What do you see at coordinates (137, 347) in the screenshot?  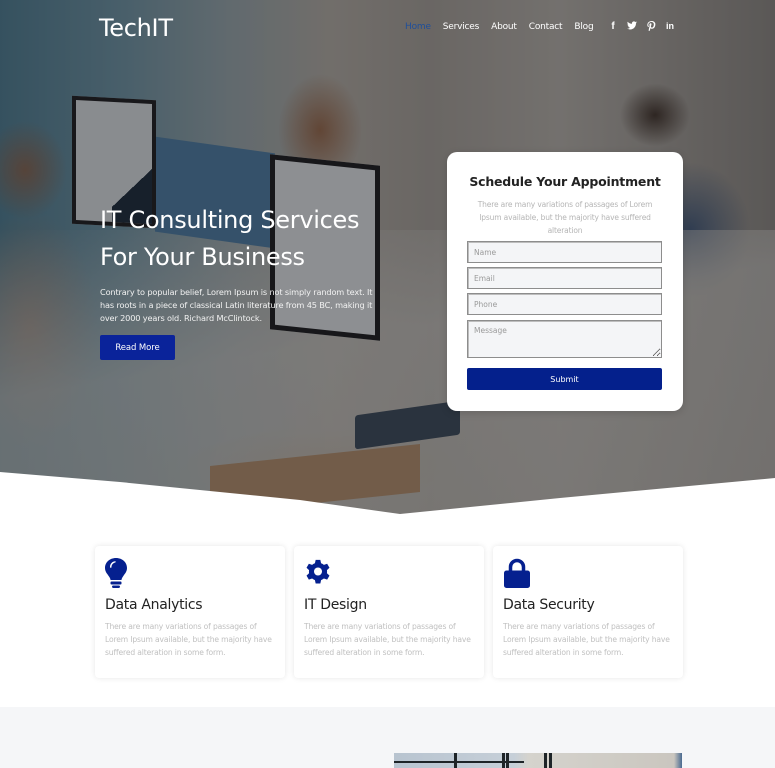 I see `read-more-button: Read More` at bounding box center [137, 347].